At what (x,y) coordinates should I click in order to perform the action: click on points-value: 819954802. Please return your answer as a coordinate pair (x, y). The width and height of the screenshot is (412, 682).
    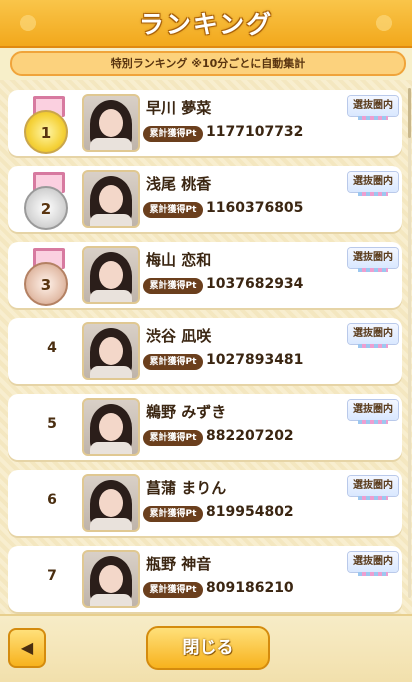
    Looking at the image, I should click on (250, 512).